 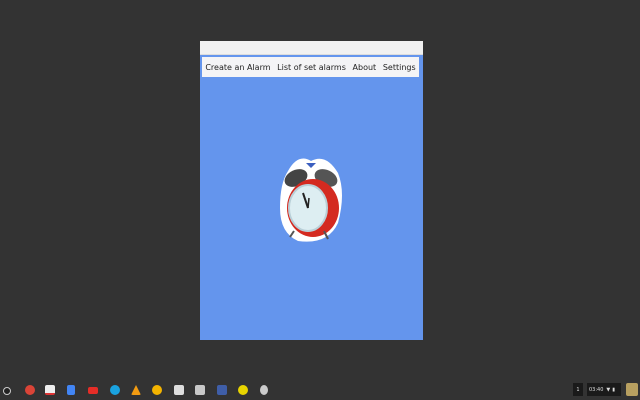 I want to click on emoji-icon, so click(x=243, y=390).